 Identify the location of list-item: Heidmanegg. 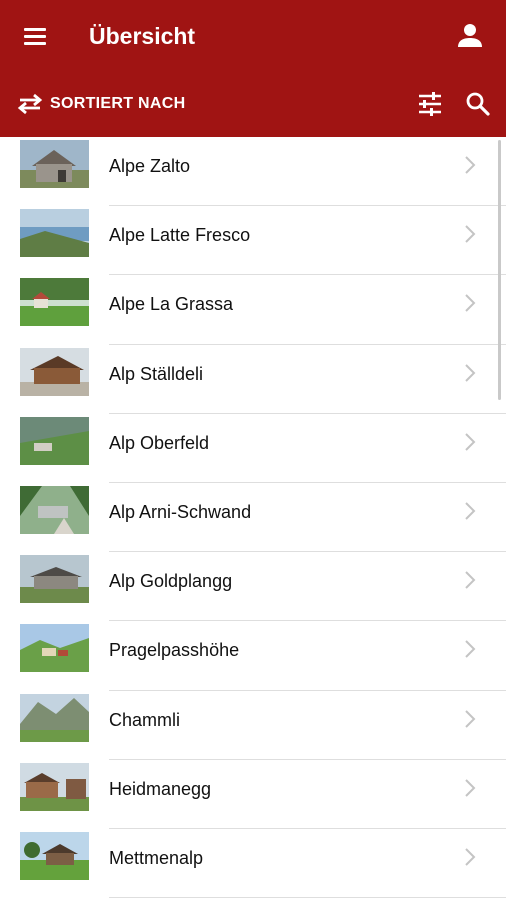
(253, 794).